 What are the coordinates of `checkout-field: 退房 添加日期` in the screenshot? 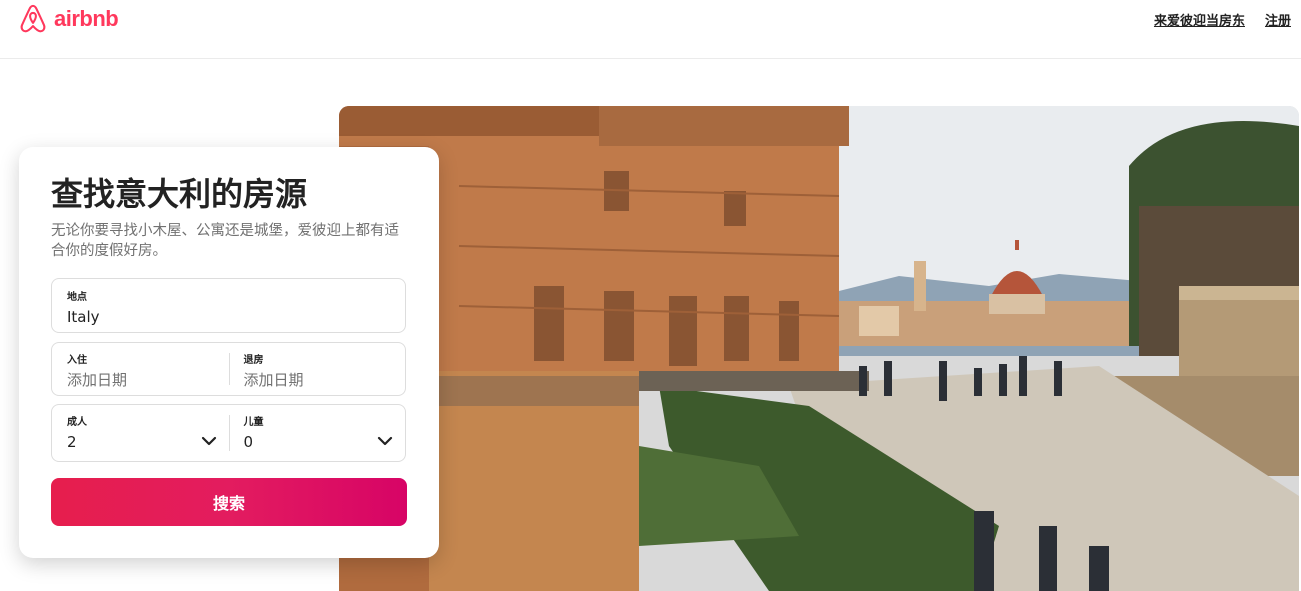 It's located at (317, 369).